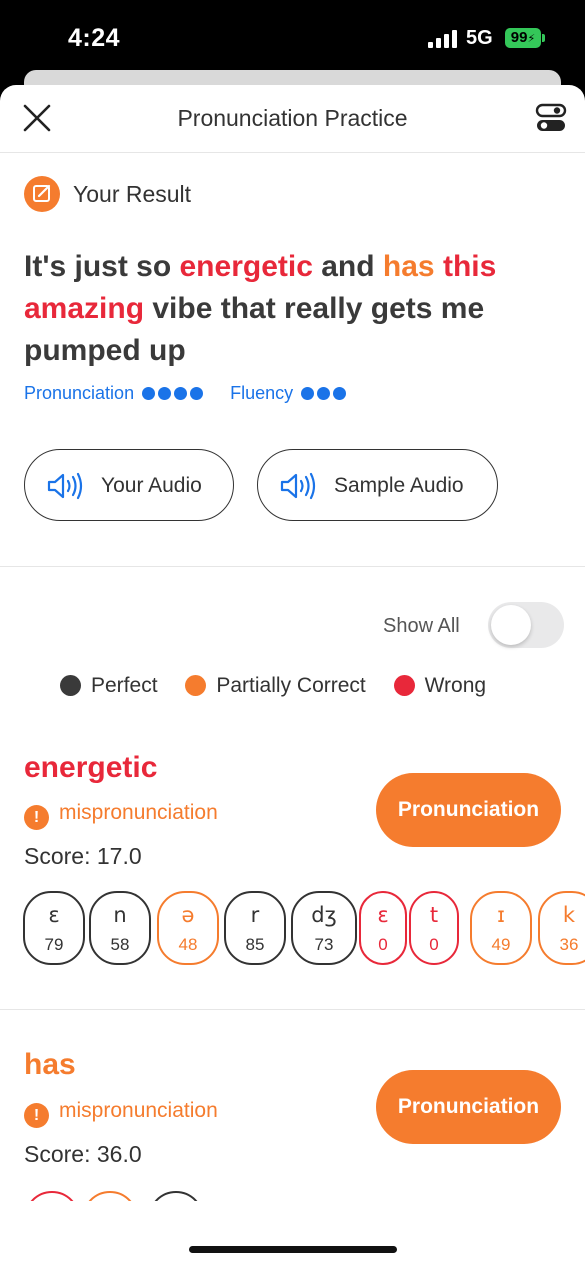 Image resolution: width=585 pixels, height=1266 pixels. I want to click on toggle-knob, so click(511, 625).